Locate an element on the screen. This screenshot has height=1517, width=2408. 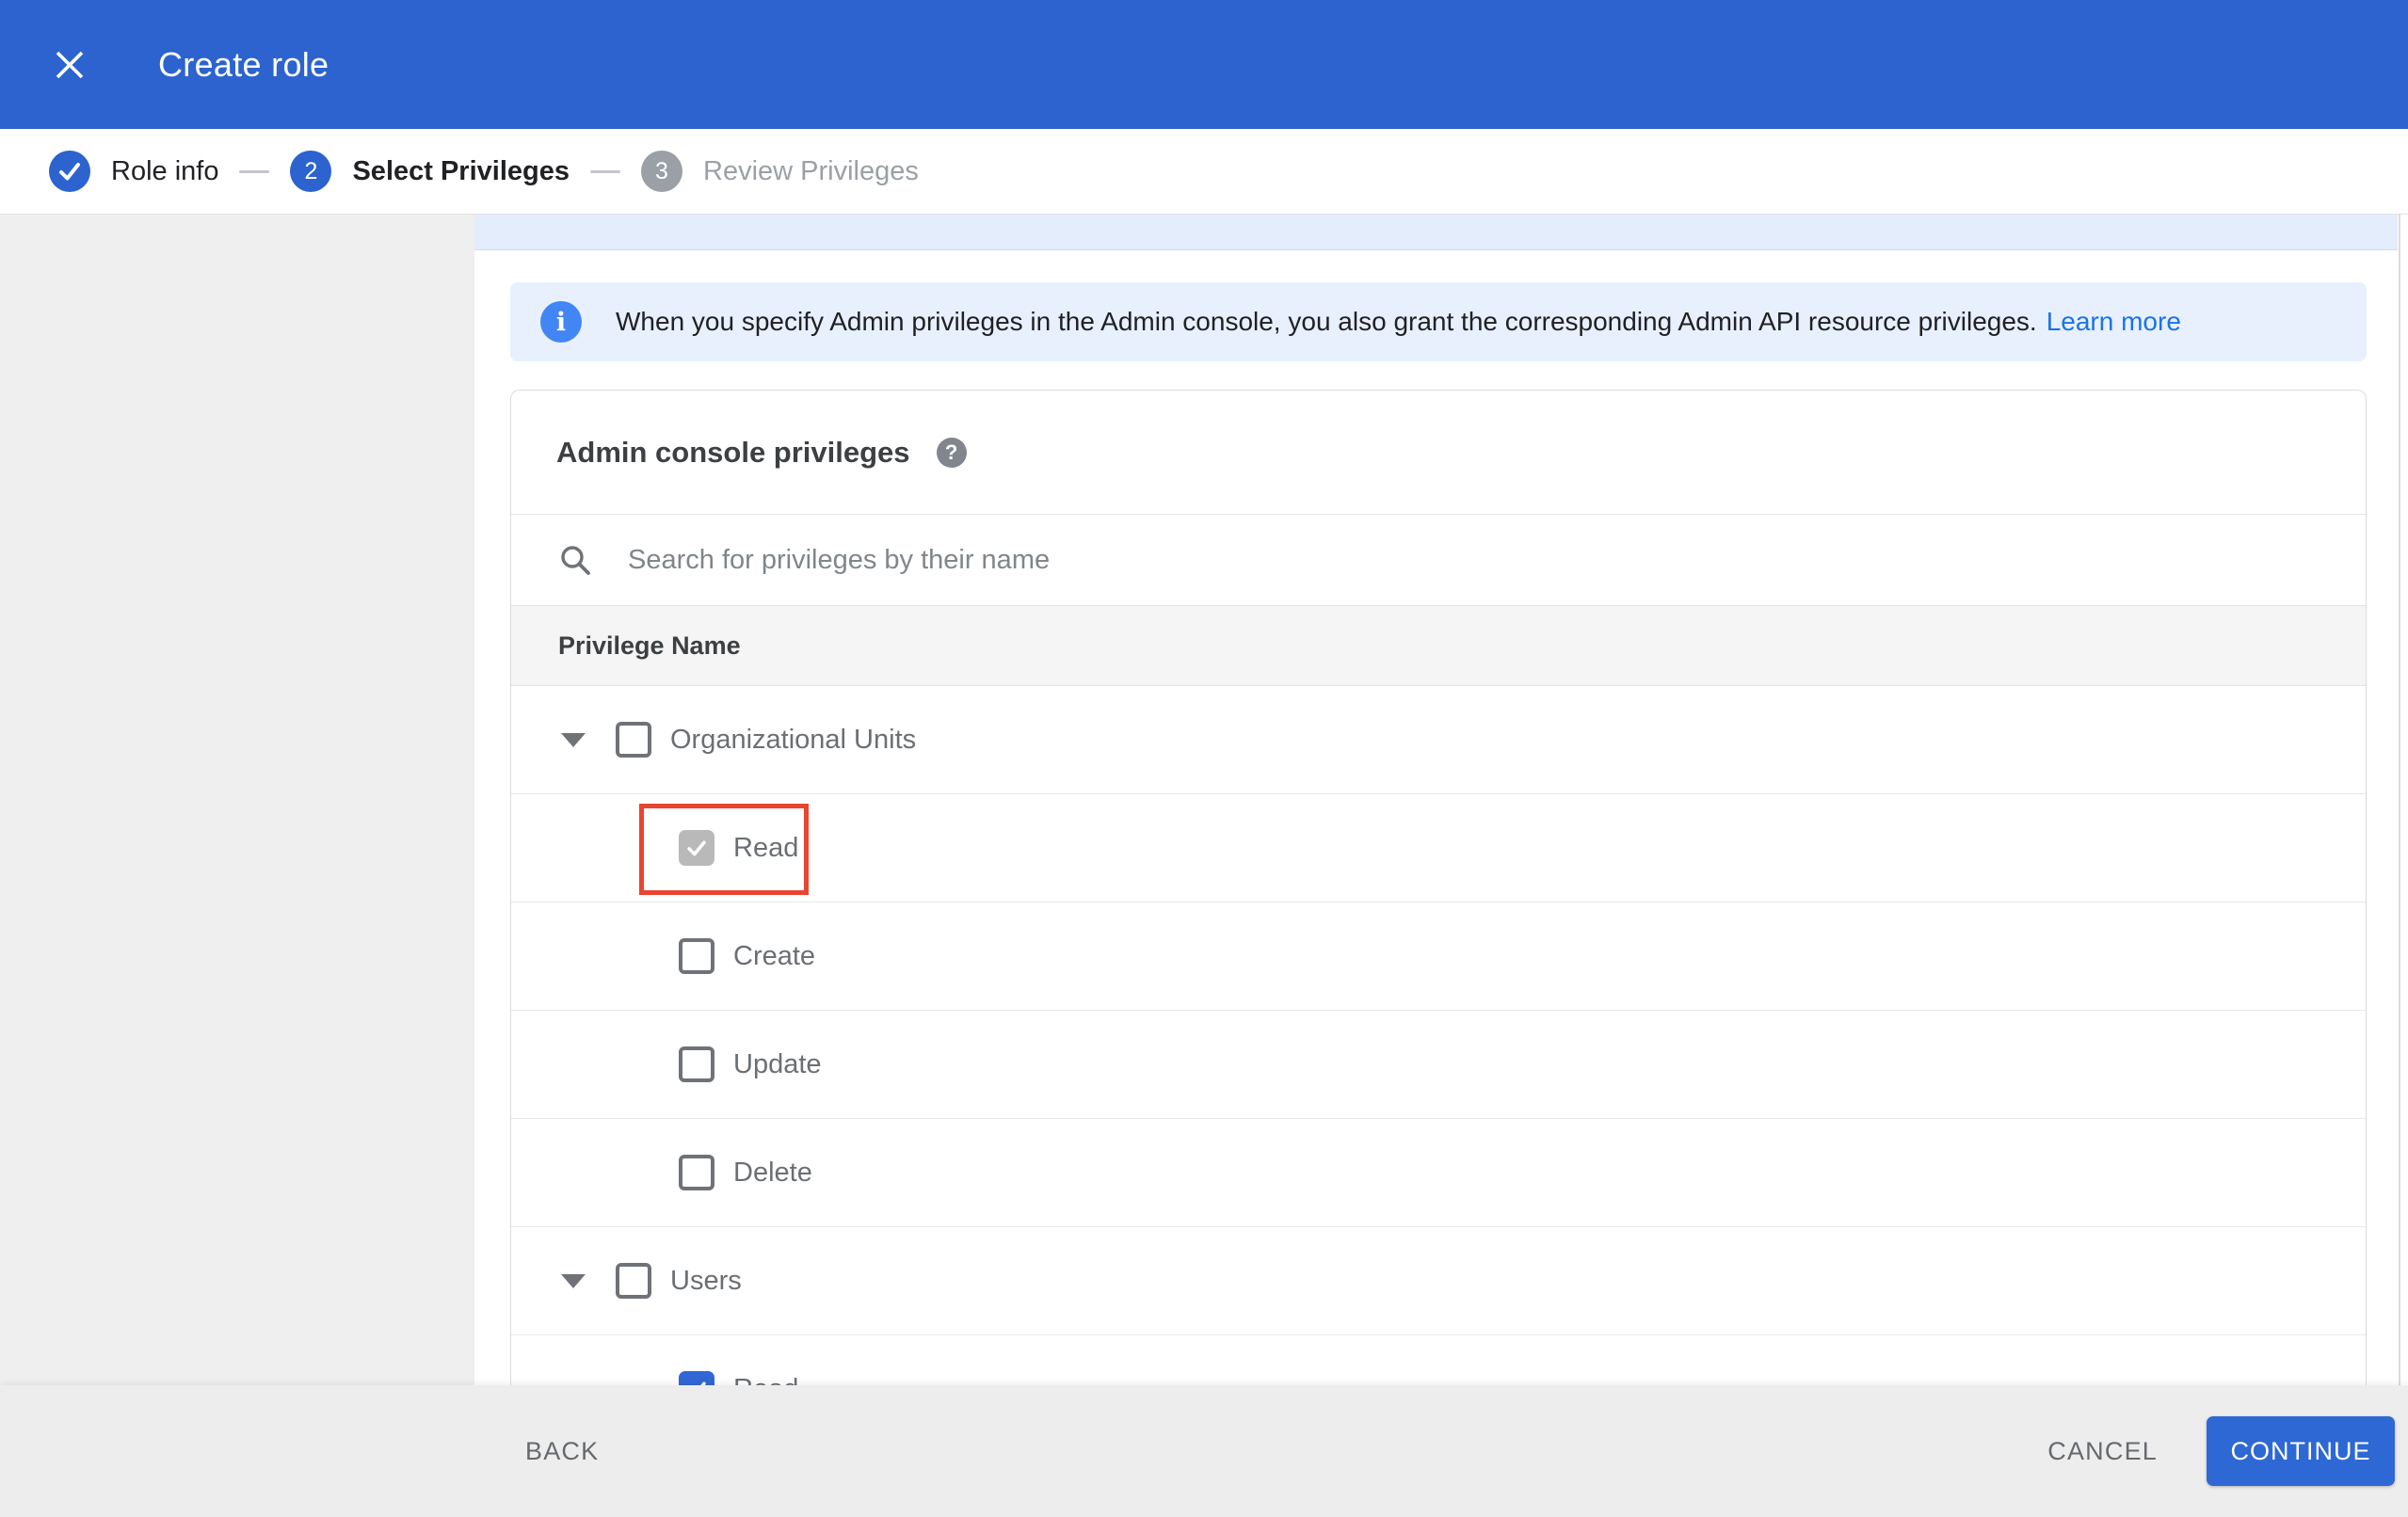
dialog-footer: BACK CANCEL CONTINUE is located at coordinates (1204, 1451).